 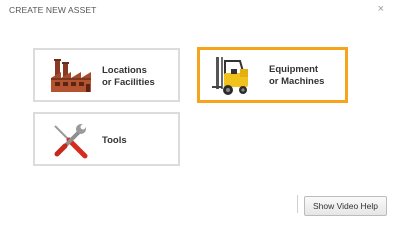 I want to click on locations-option-card: Locations or Facilities, so click(x=106, y=75).